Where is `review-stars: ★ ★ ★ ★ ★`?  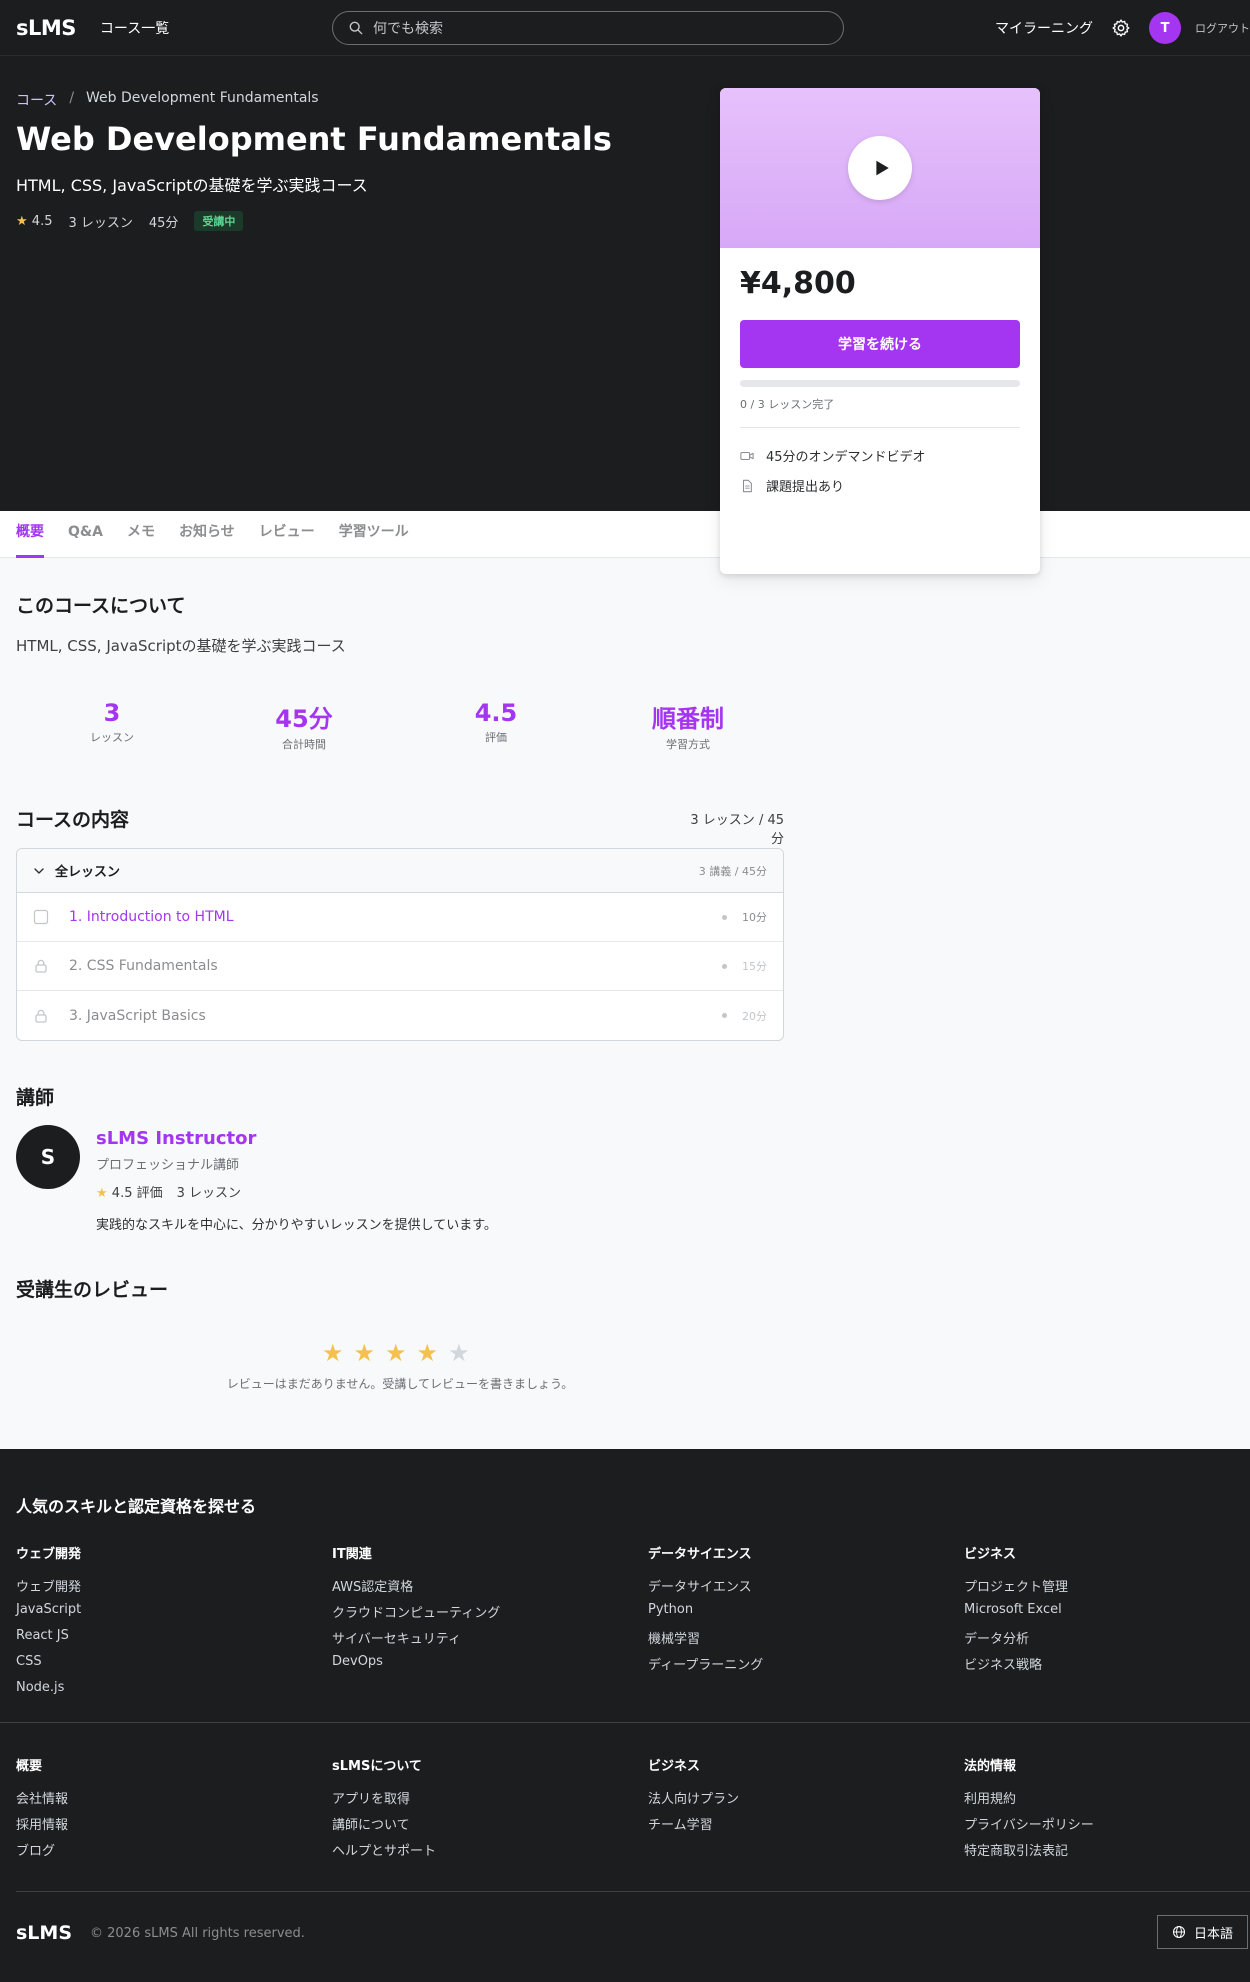
review-stars: ★ ★ ★ ★ ★ is located at coordinates (396, 1353).